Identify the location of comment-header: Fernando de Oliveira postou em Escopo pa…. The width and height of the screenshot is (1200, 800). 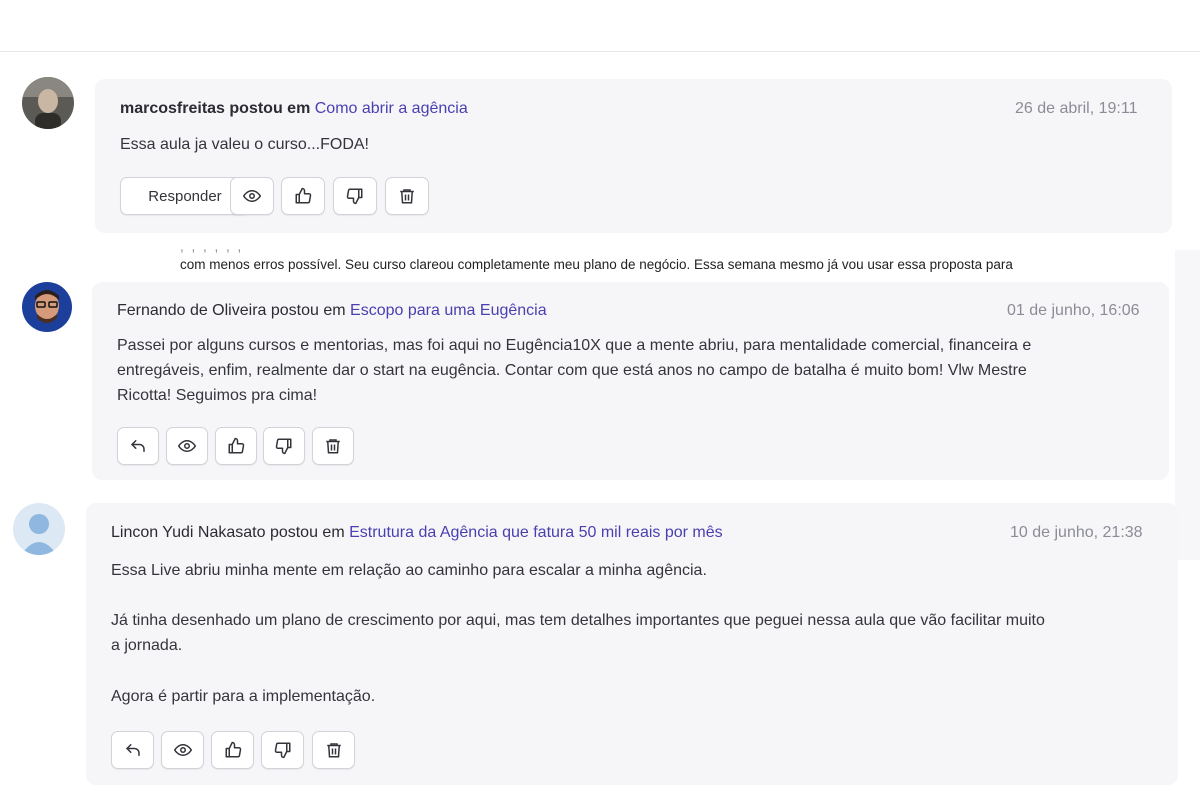
(332, 311).